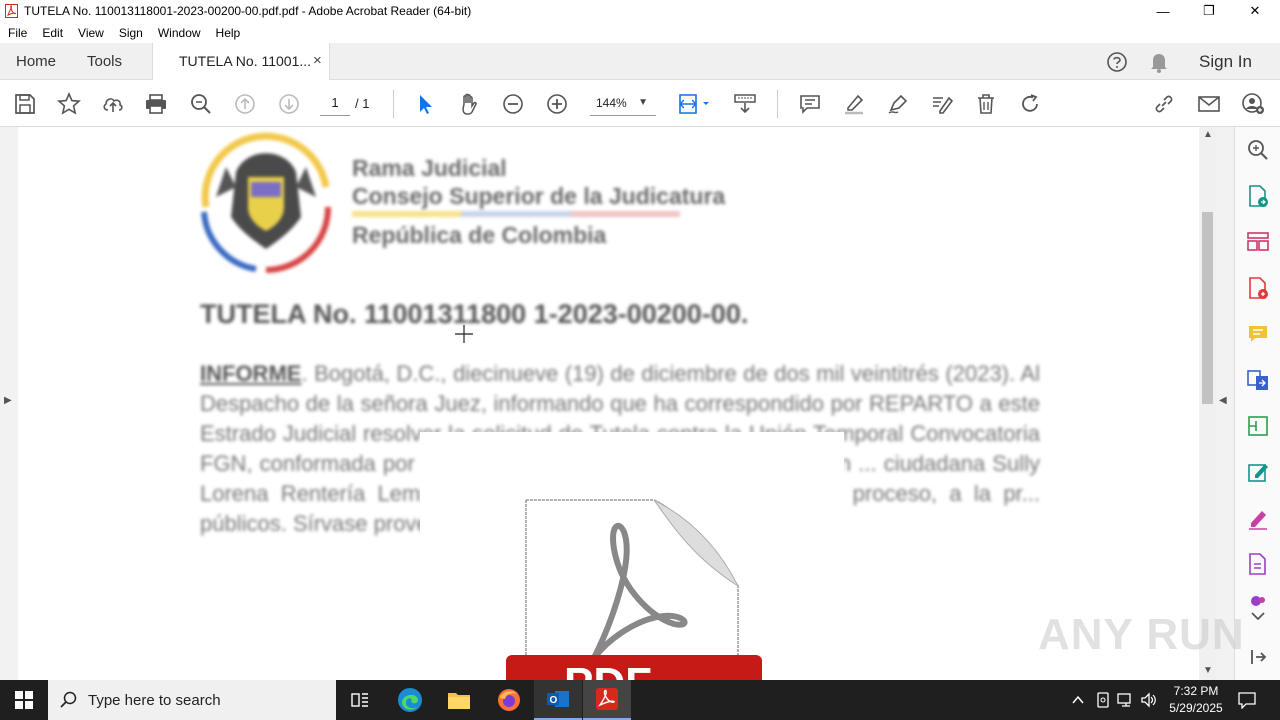 This screenshot has height=720, width=1280. Describe the element at coordinates (1258, 600) in the screenshot. I see `more-tools-icon` at that location.